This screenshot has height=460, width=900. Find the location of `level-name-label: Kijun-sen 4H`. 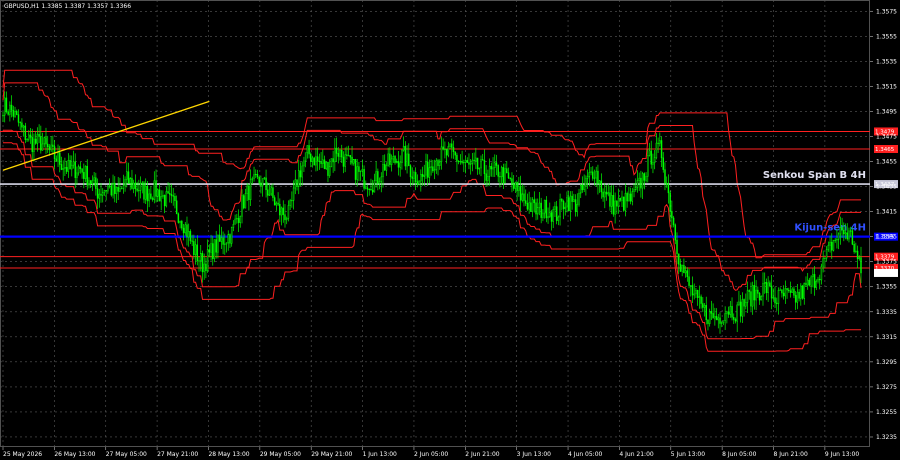

level-name-label: Kijun-sen 4H is located at coordinates (830, 228).